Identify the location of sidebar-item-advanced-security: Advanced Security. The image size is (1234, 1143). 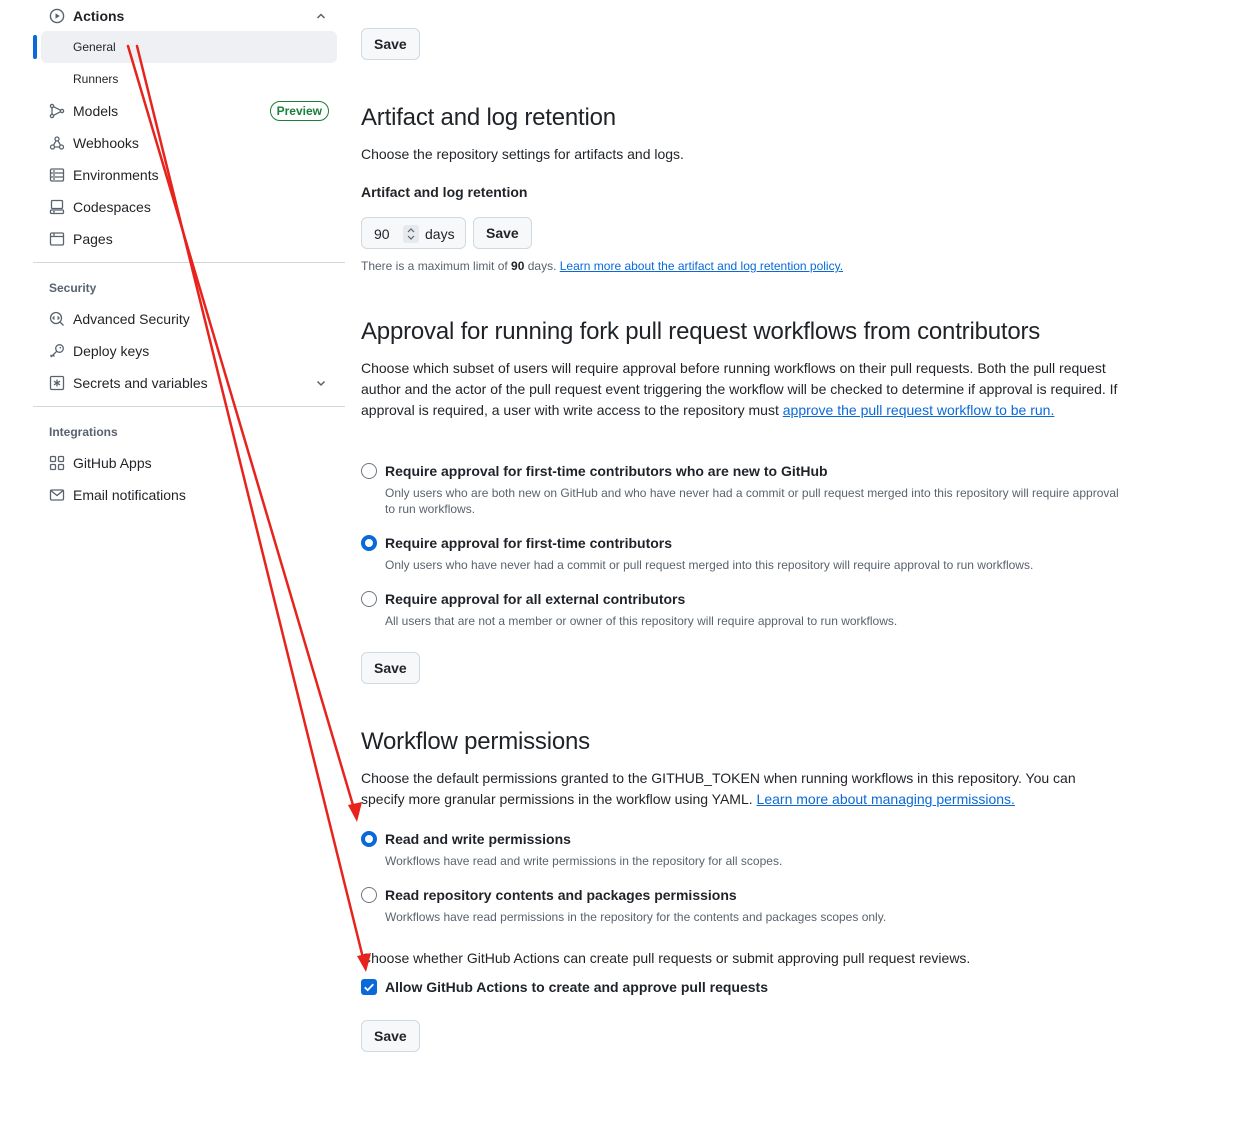
(189, 319).